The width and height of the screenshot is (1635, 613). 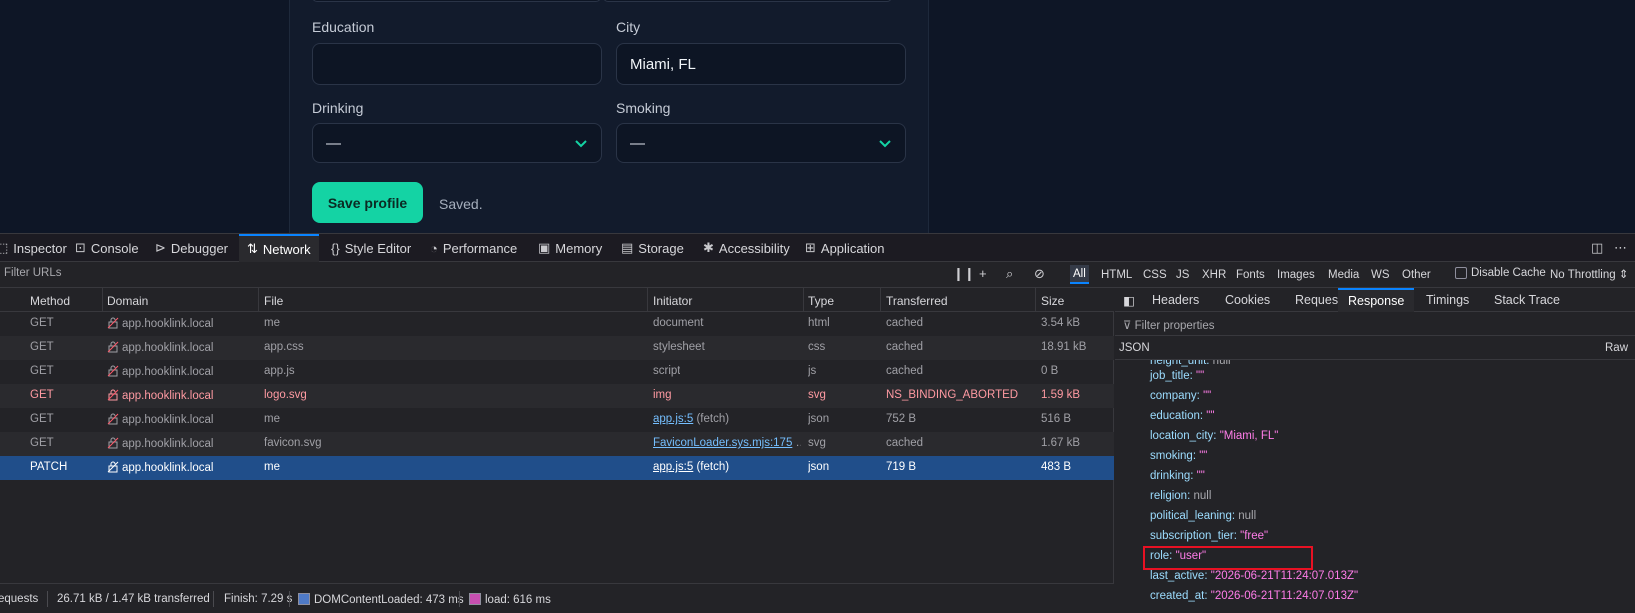 I want to click on tab-debugger: ⊳ Debugger, so click(x=191, y=248).